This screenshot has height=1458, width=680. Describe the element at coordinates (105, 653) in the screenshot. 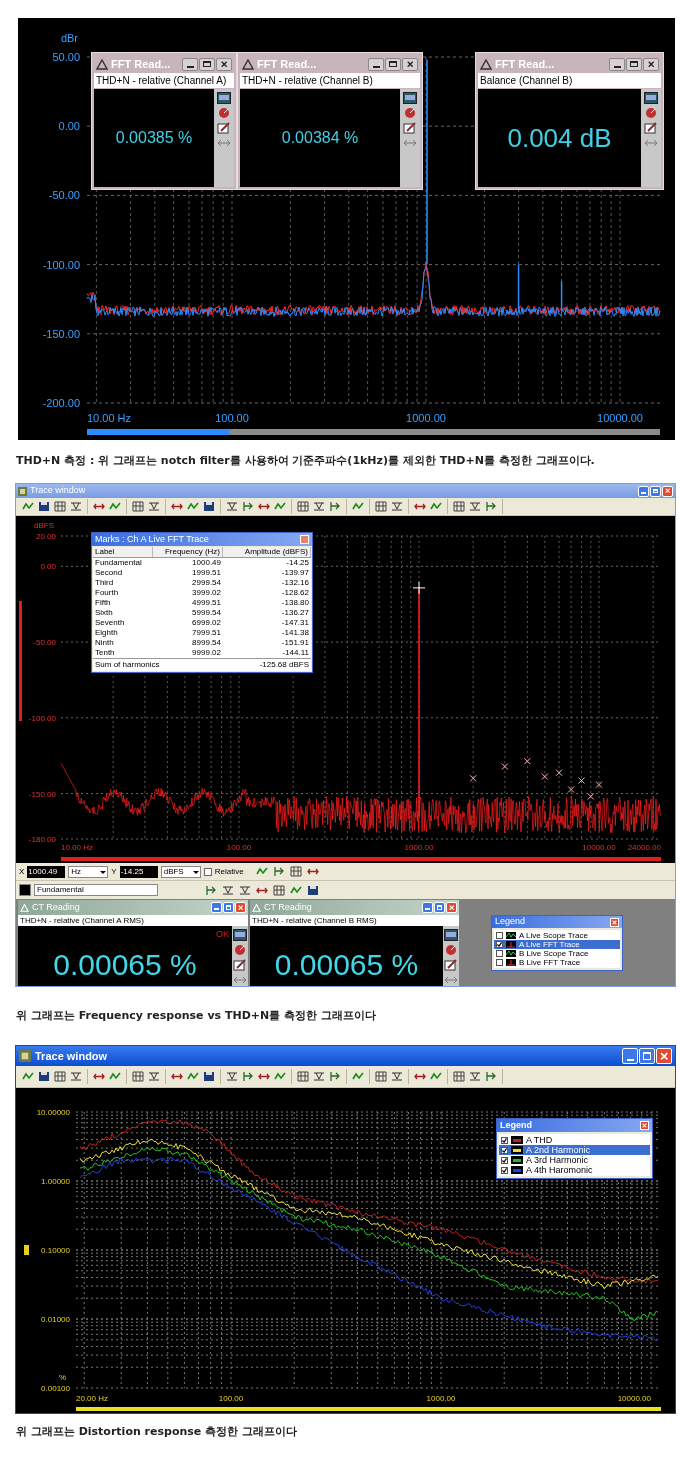

I see `table-cell-text: Tenth` at that location.